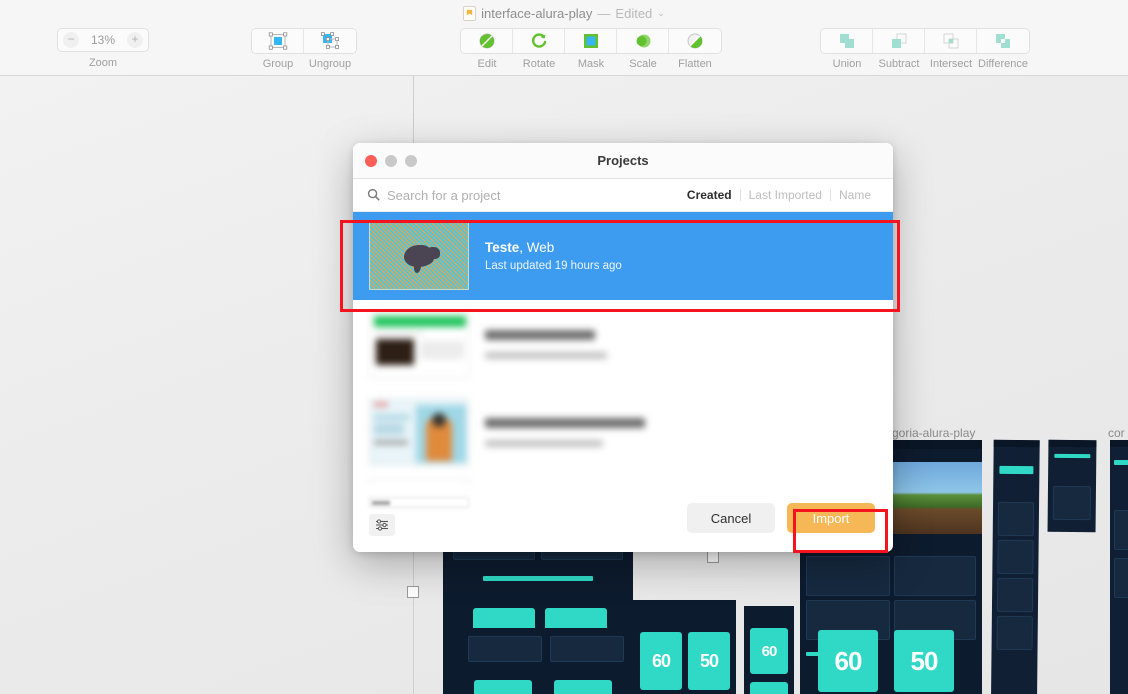 This screenshot has width=1128, height=694. I want to click on close-icon, so click(371, 160).